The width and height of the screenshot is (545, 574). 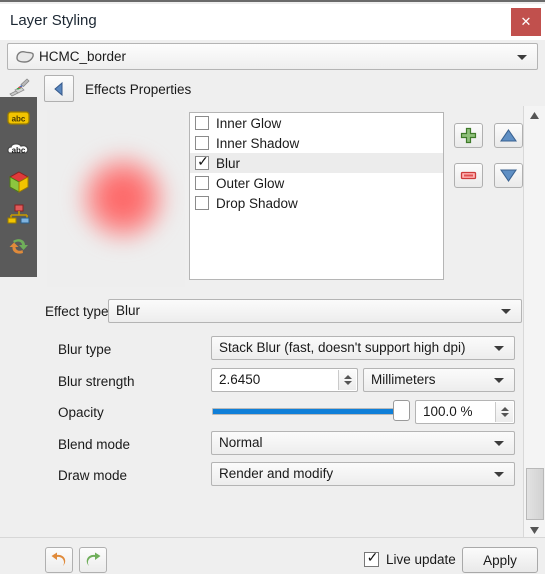 I want to click on live-update-label: Live update, so click(x=421, y=559).